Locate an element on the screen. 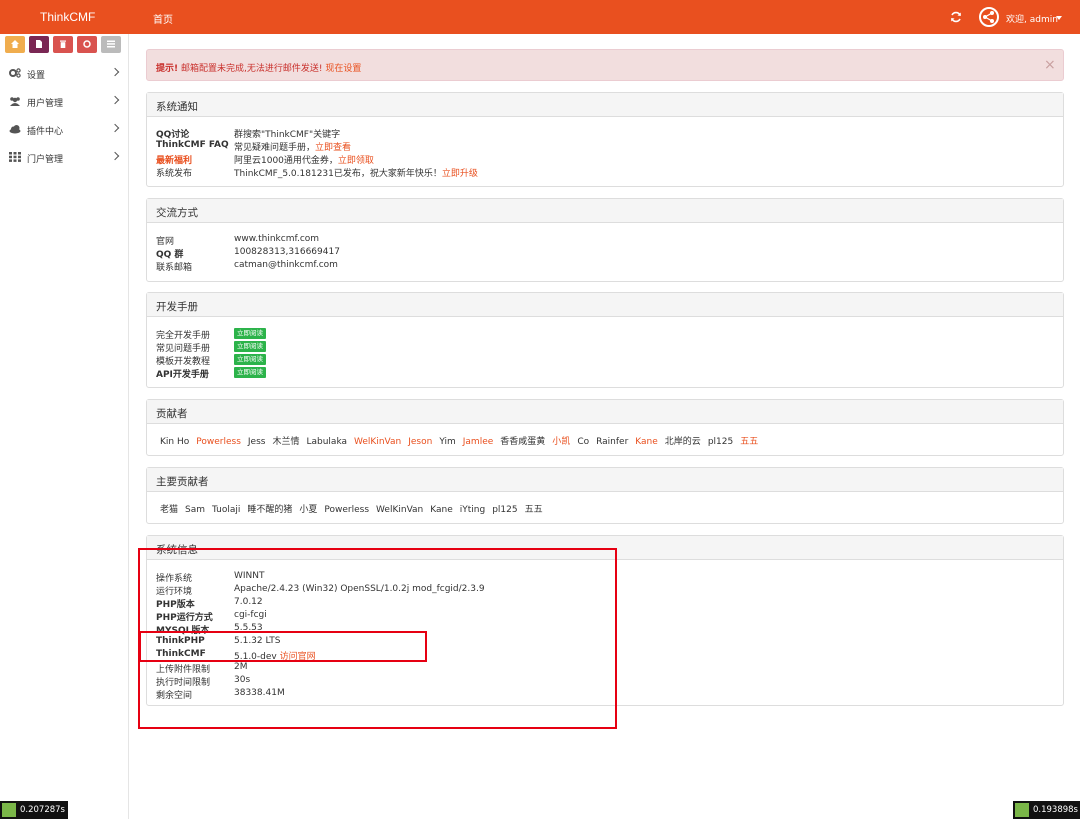  trash-icon is located at coordinates (63, 44).